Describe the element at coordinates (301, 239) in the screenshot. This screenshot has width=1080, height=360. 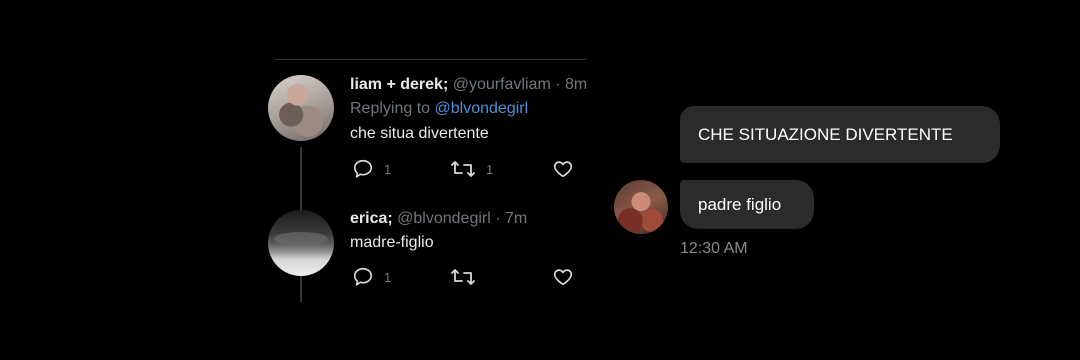
I see `avatar-image-detail` at that location.